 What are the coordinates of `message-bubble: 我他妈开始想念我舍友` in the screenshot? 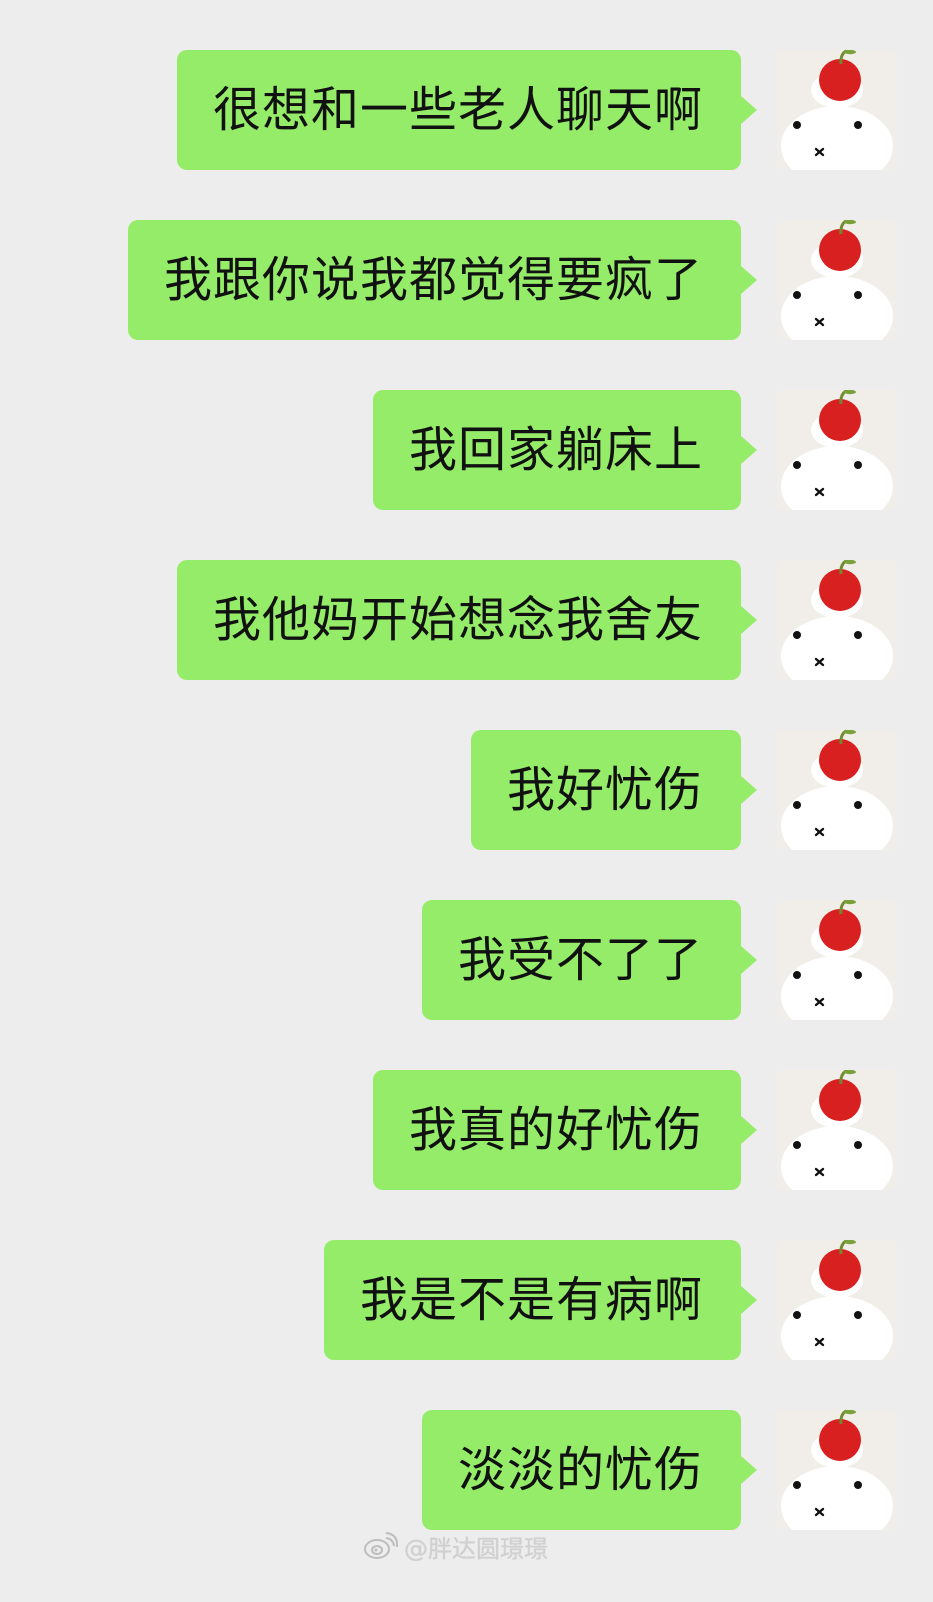 It's located at (467, 620).